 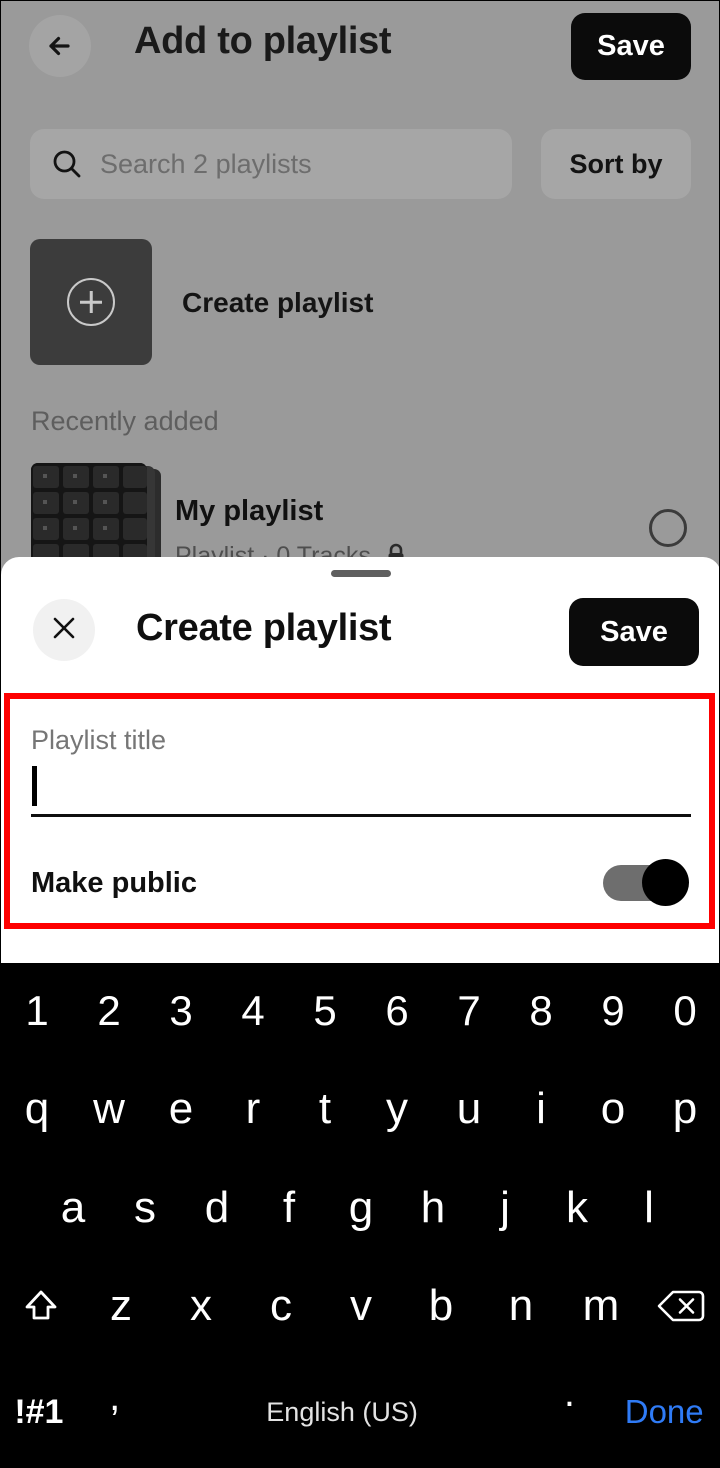 What do you see at coordinates (201, 1306) in the screenshot?
I see `key-x: x` at bounding box center [201, 1306].